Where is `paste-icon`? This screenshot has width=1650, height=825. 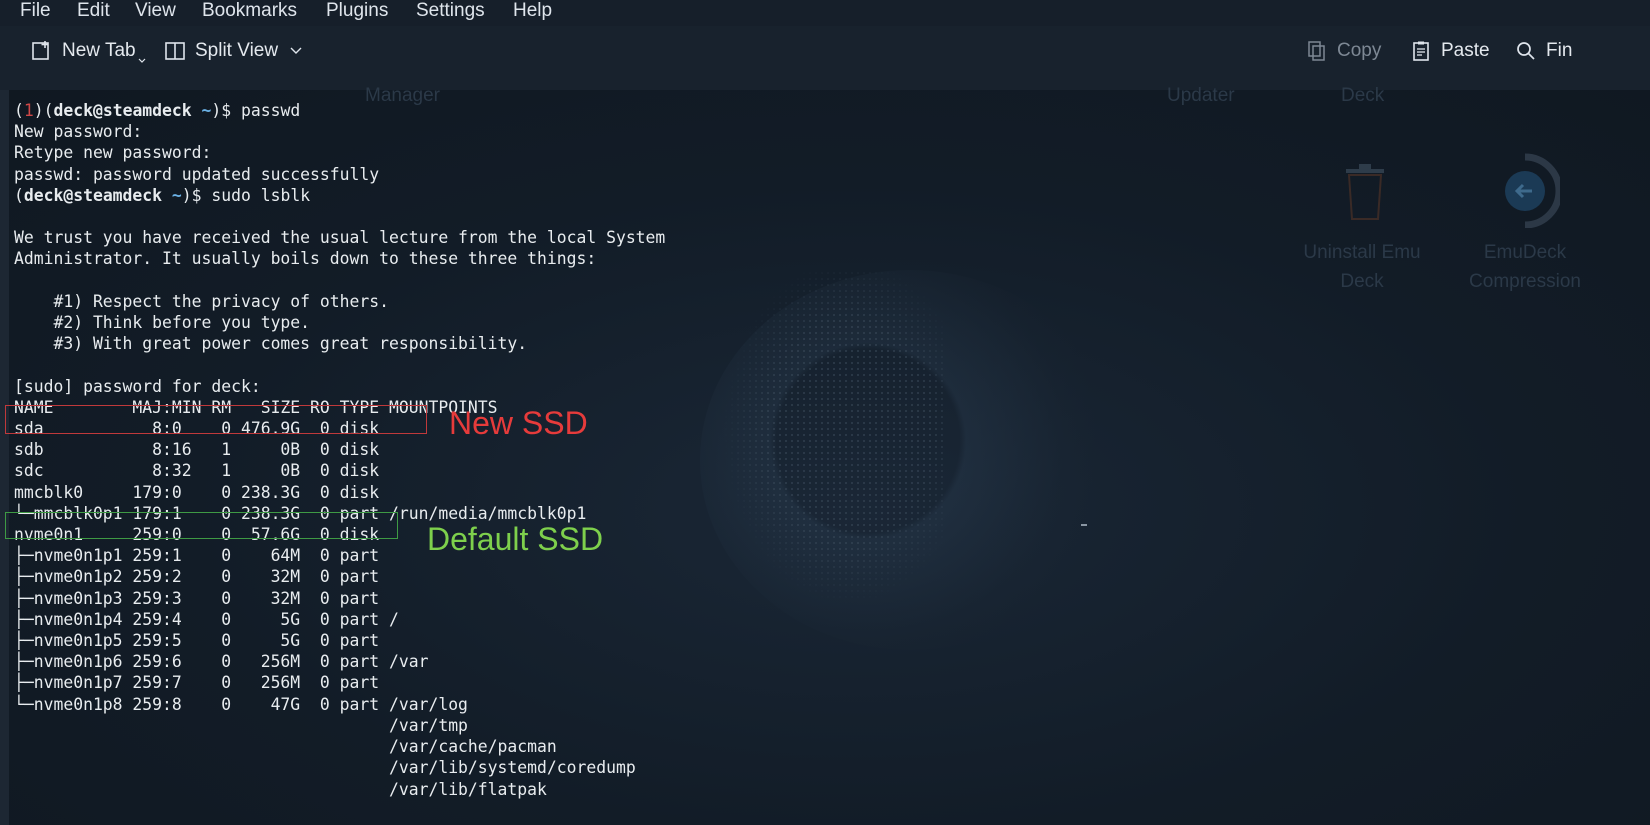 paste-icon is located at coordinates (1421, 51).